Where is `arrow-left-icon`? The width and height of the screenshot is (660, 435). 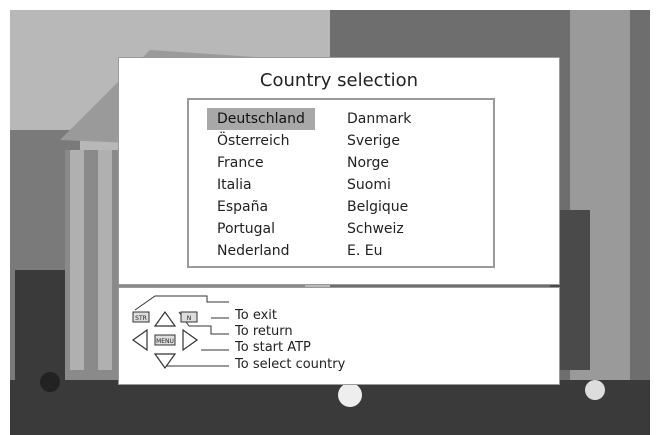 arrow-left-icon is located at coordinates (139, 340).